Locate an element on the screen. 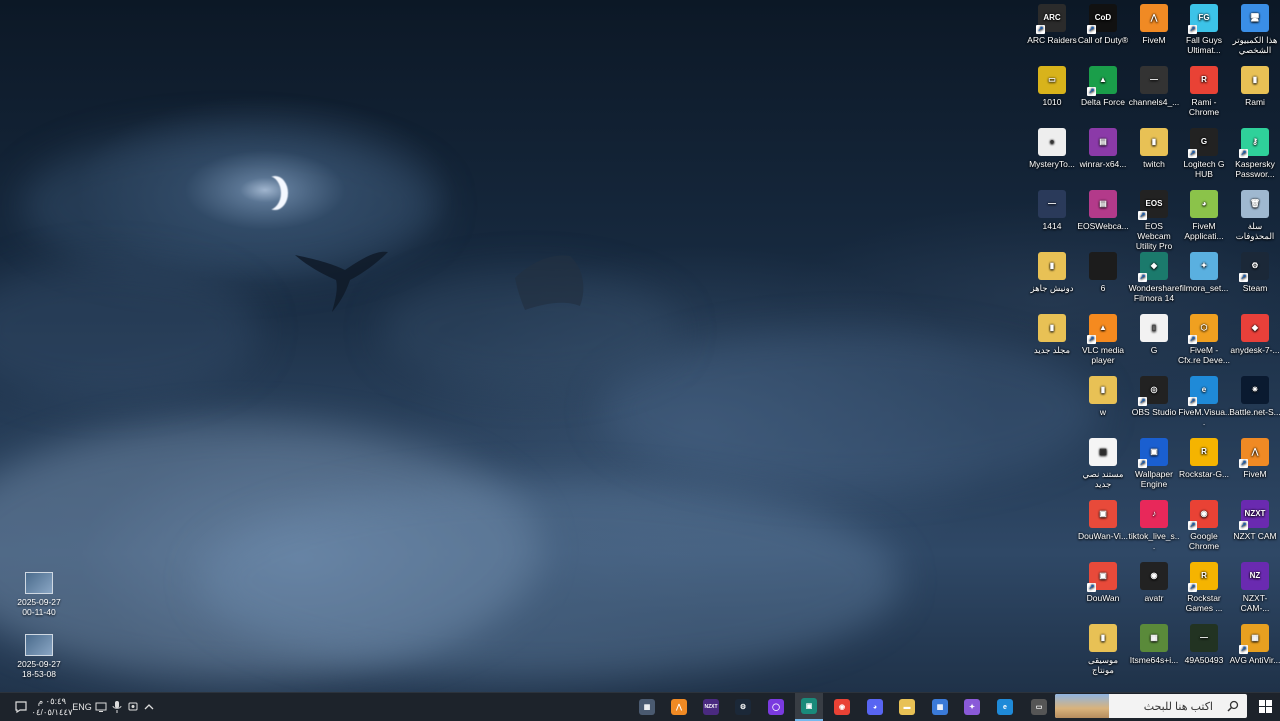 The image size is (1280, 721). desktop-icon: ▮ موسيقى مونتاج is located at coordinates (1103, 649).